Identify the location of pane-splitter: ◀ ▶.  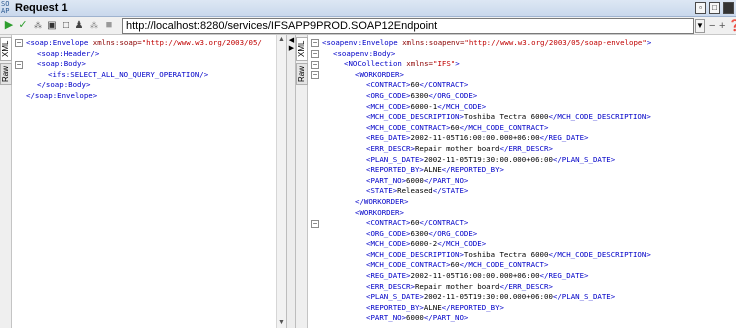
(291, 181).